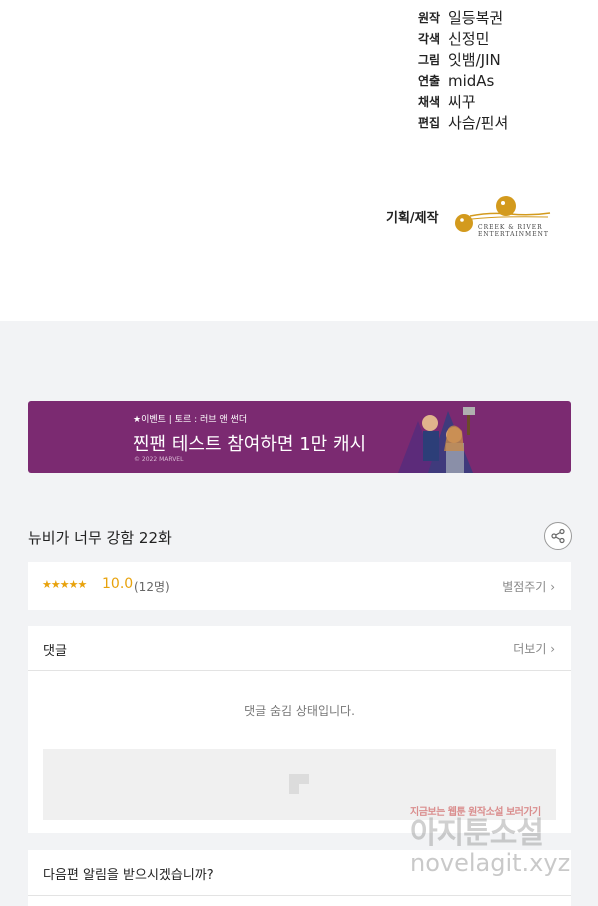  Describe the element at coordinates (55, 651) in the screenshot. I see `comments-title: 댓글` at that location.